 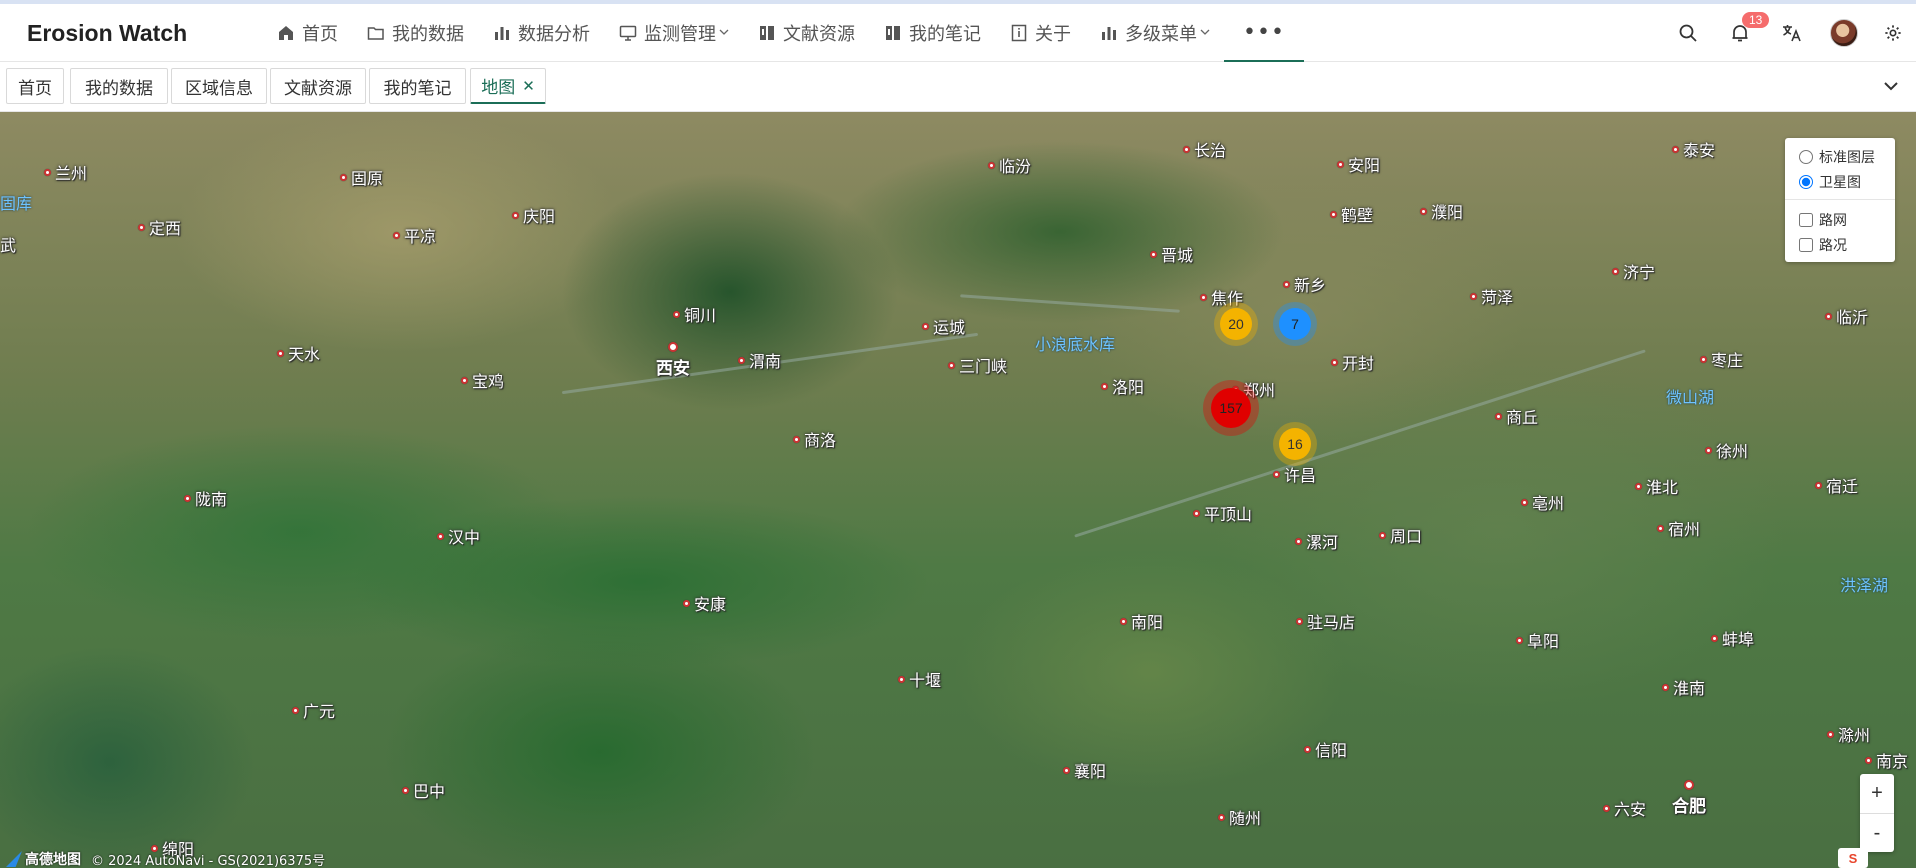 What do you see at coordinates (1053, 34) in the screenshot?
I see `nav-item-label: 关于` at bounding box center [1053, 34].